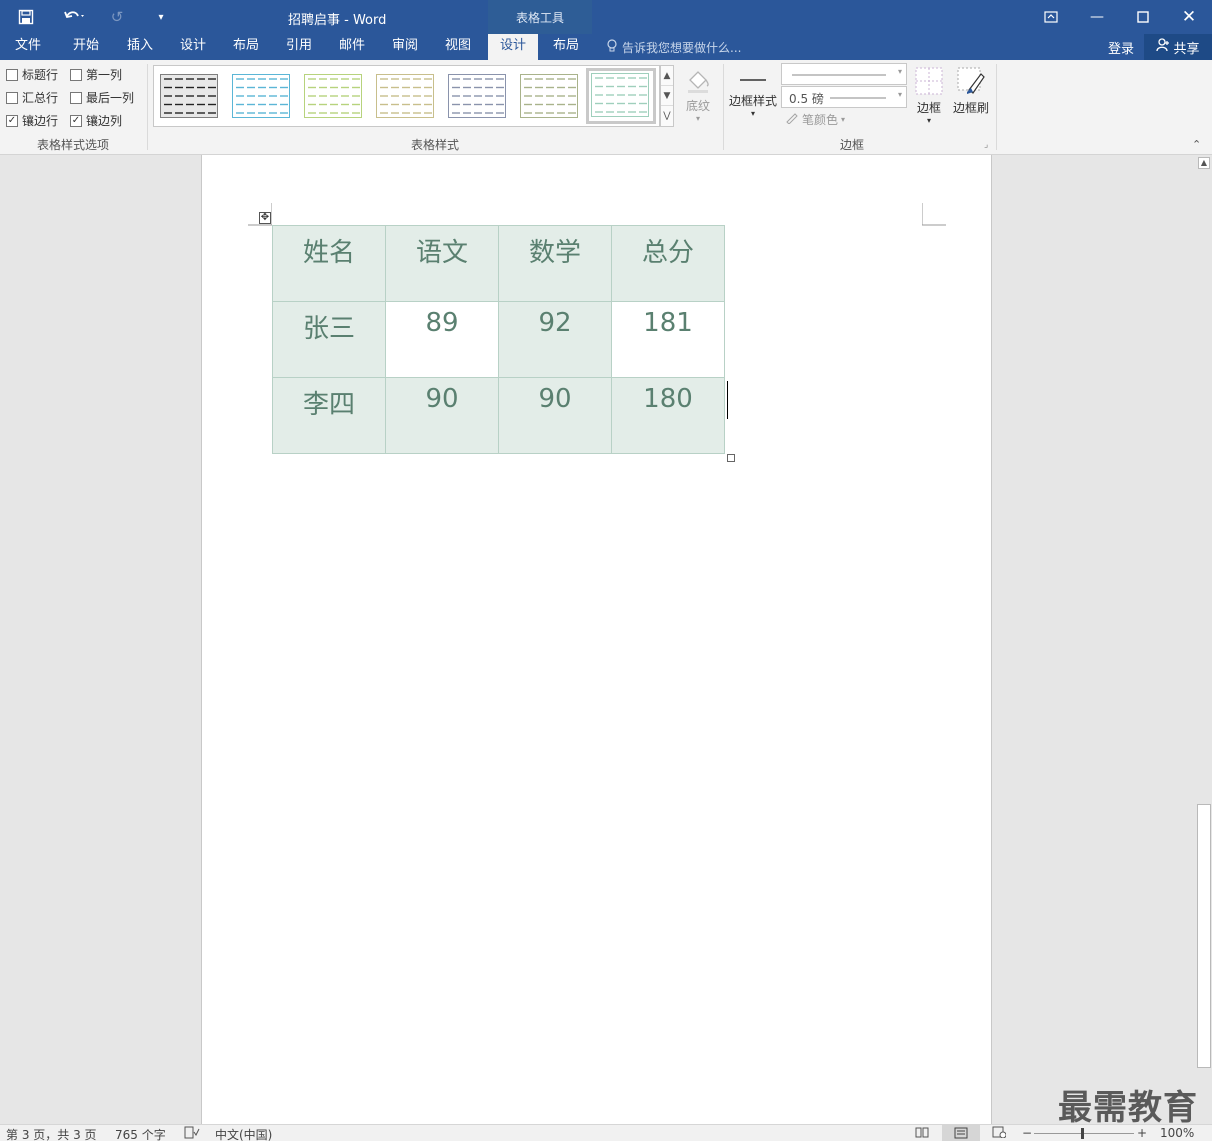  I want to click on zoom-out-icon: −, so click(1027, 1133).